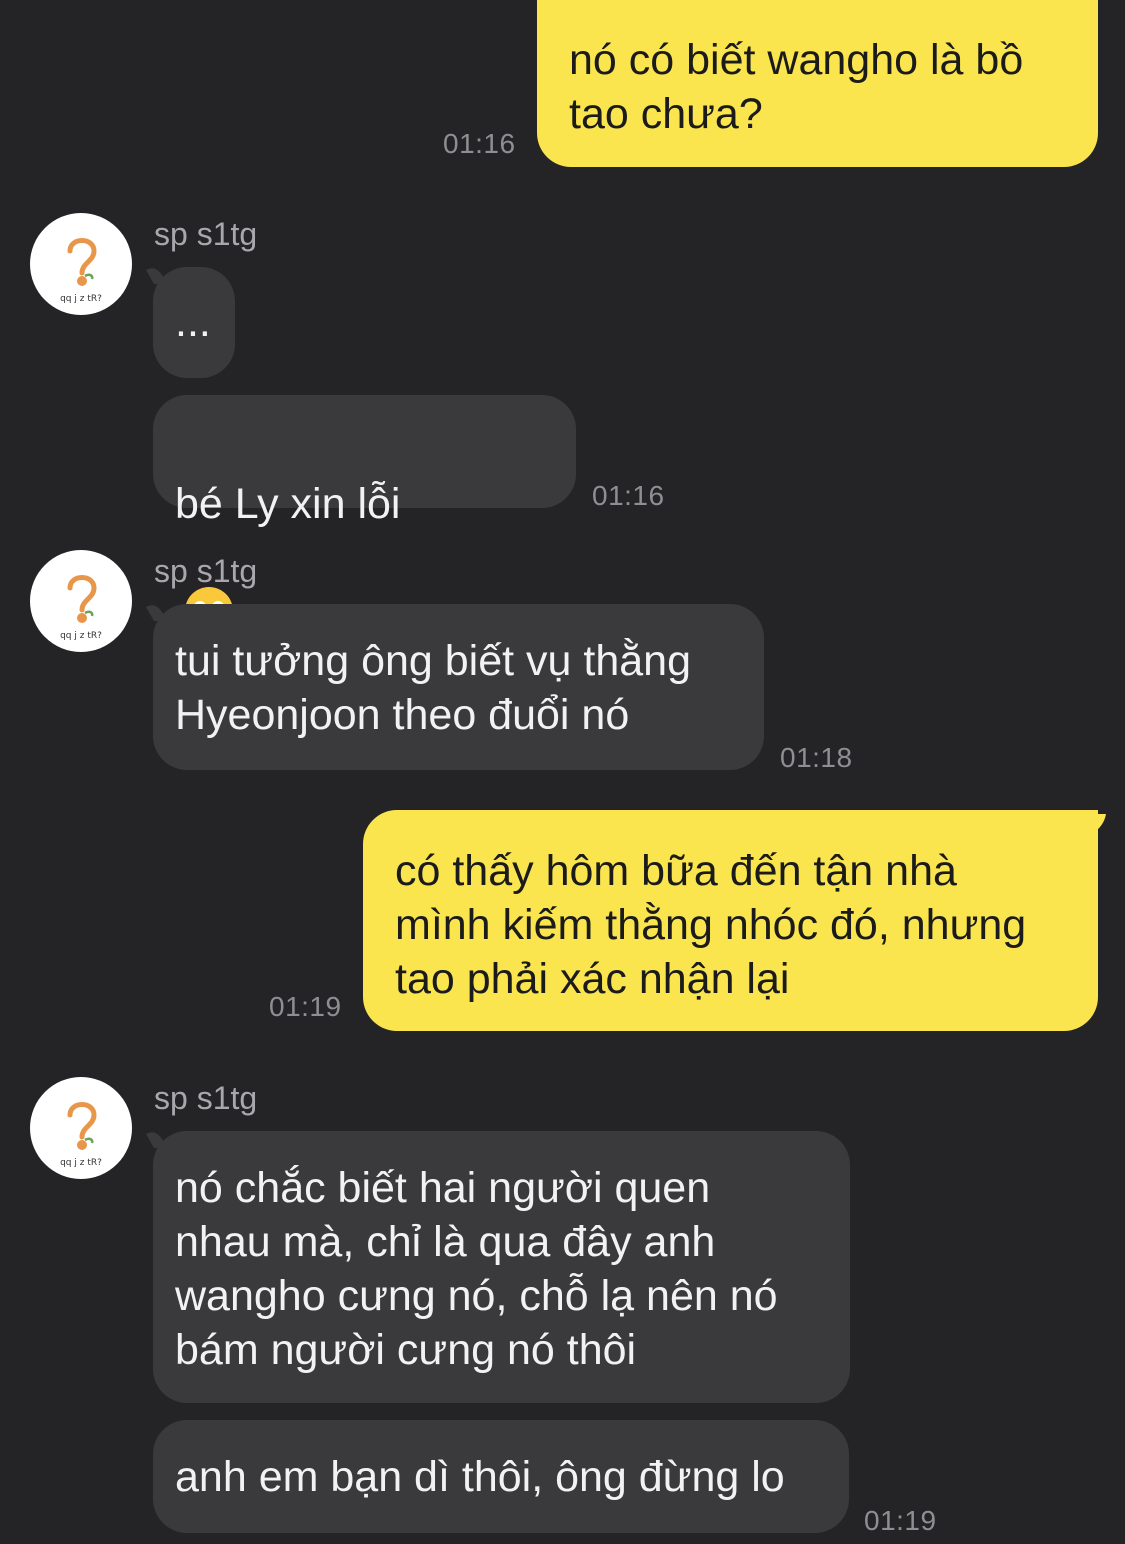 This screenshot has width=1125, height=1544. What do you see at coordinates (501, 1476) in the screenshot?
I see `their-message-bubble: anh em bạn dì thôi, ông đừng lo` at bounding box center [501, 1476].